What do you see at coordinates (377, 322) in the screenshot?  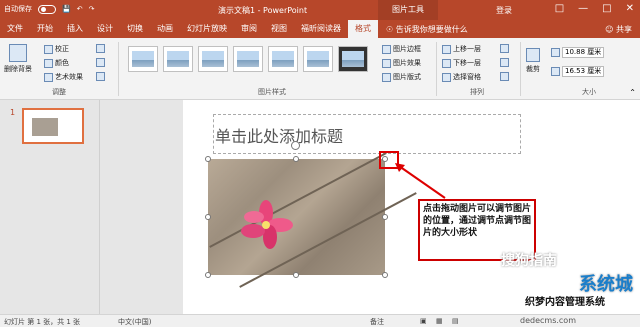 I see `notes-button: 备注` at bounding box center [377, 322].